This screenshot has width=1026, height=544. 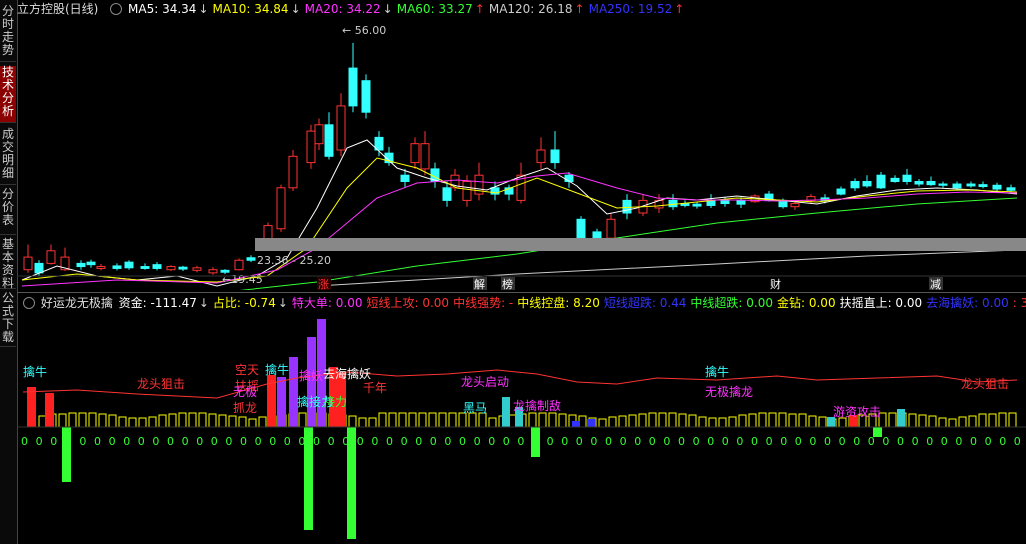 I want to click on ma-legend-2: MA20: 34.22 ↓, so click(x=350, y=9).